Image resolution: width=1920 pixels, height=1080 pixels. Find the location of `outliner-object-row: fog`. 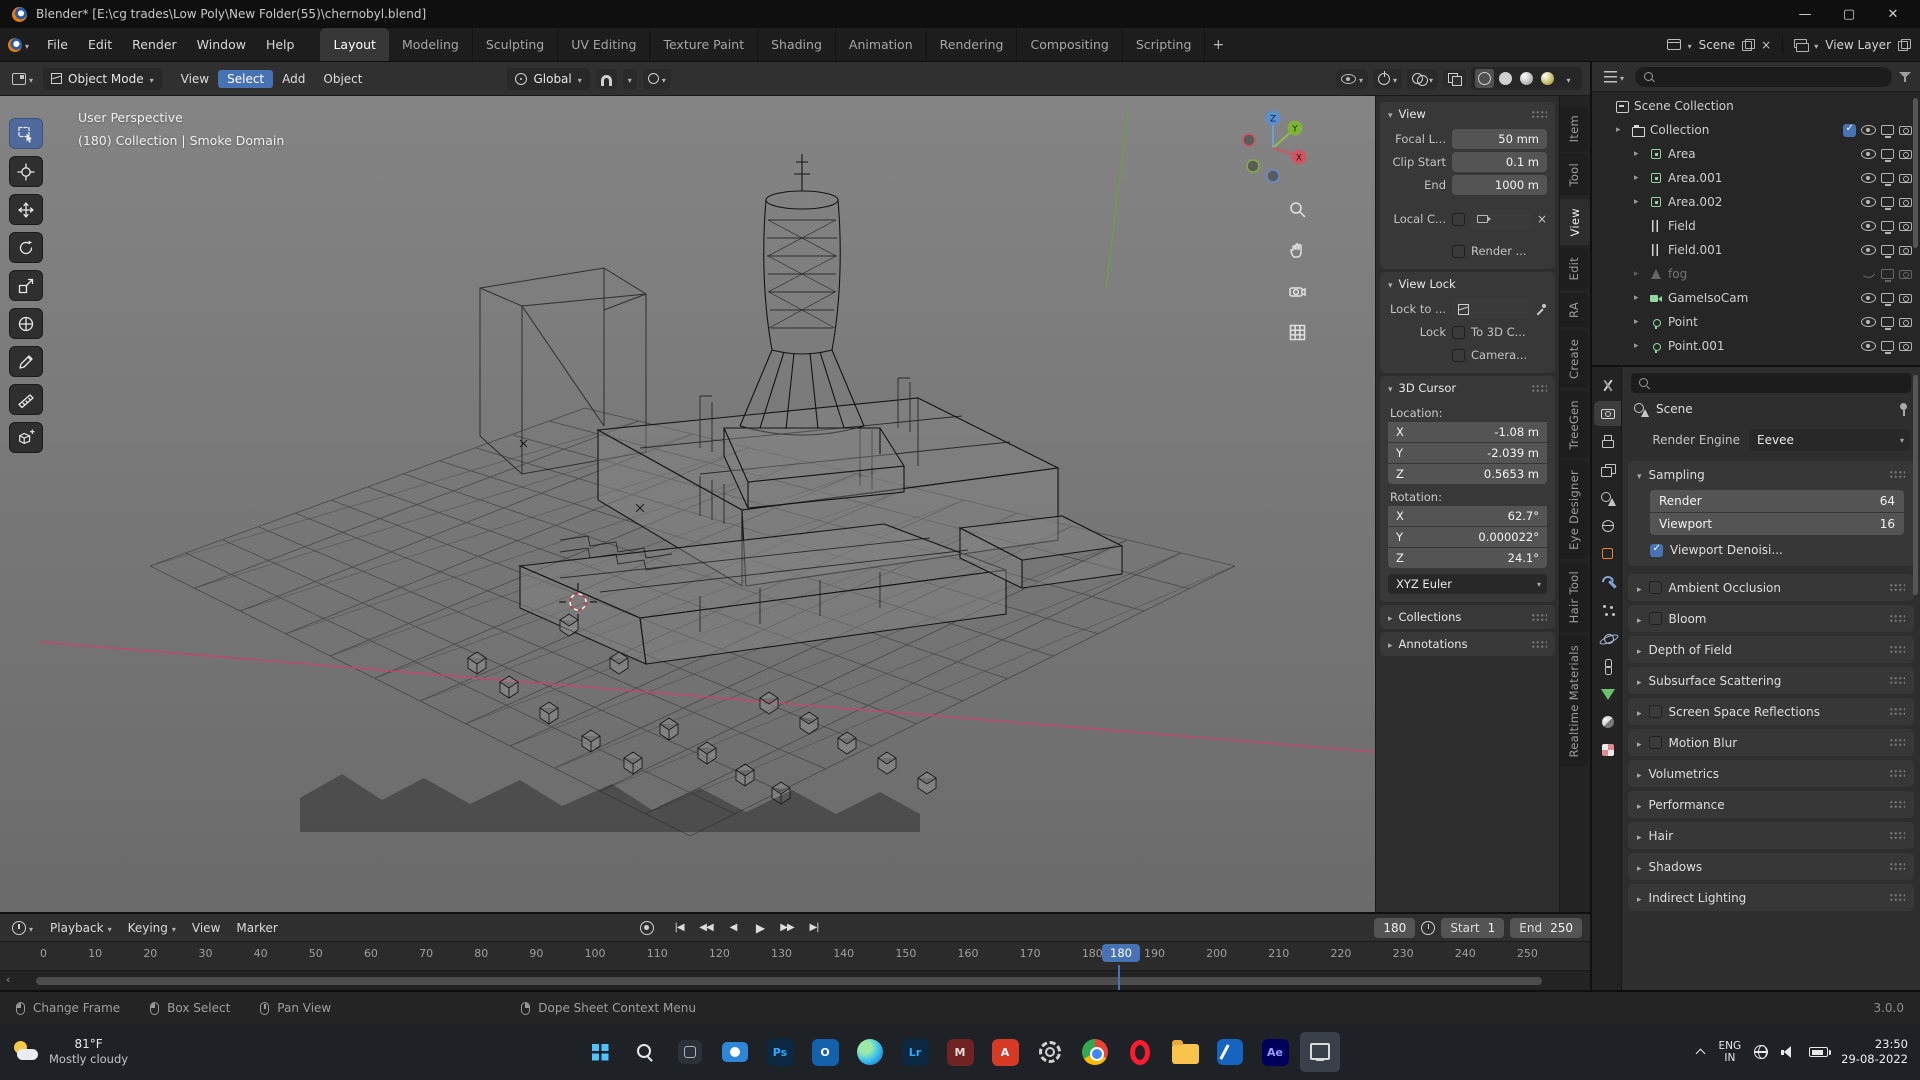

outliner-object-row: fog is located at coordinates (1756, 274).